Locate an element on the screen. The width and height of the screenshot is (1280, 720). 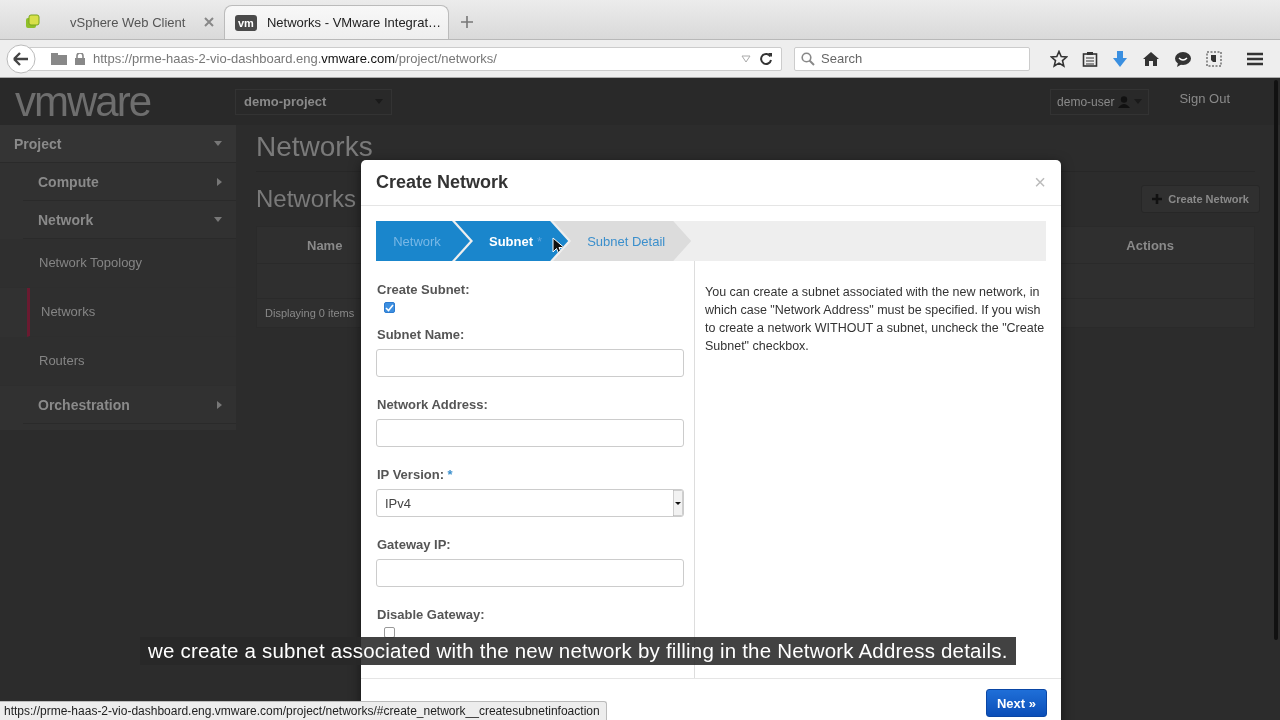
menu-icon is located at coordinates (1255, 58).